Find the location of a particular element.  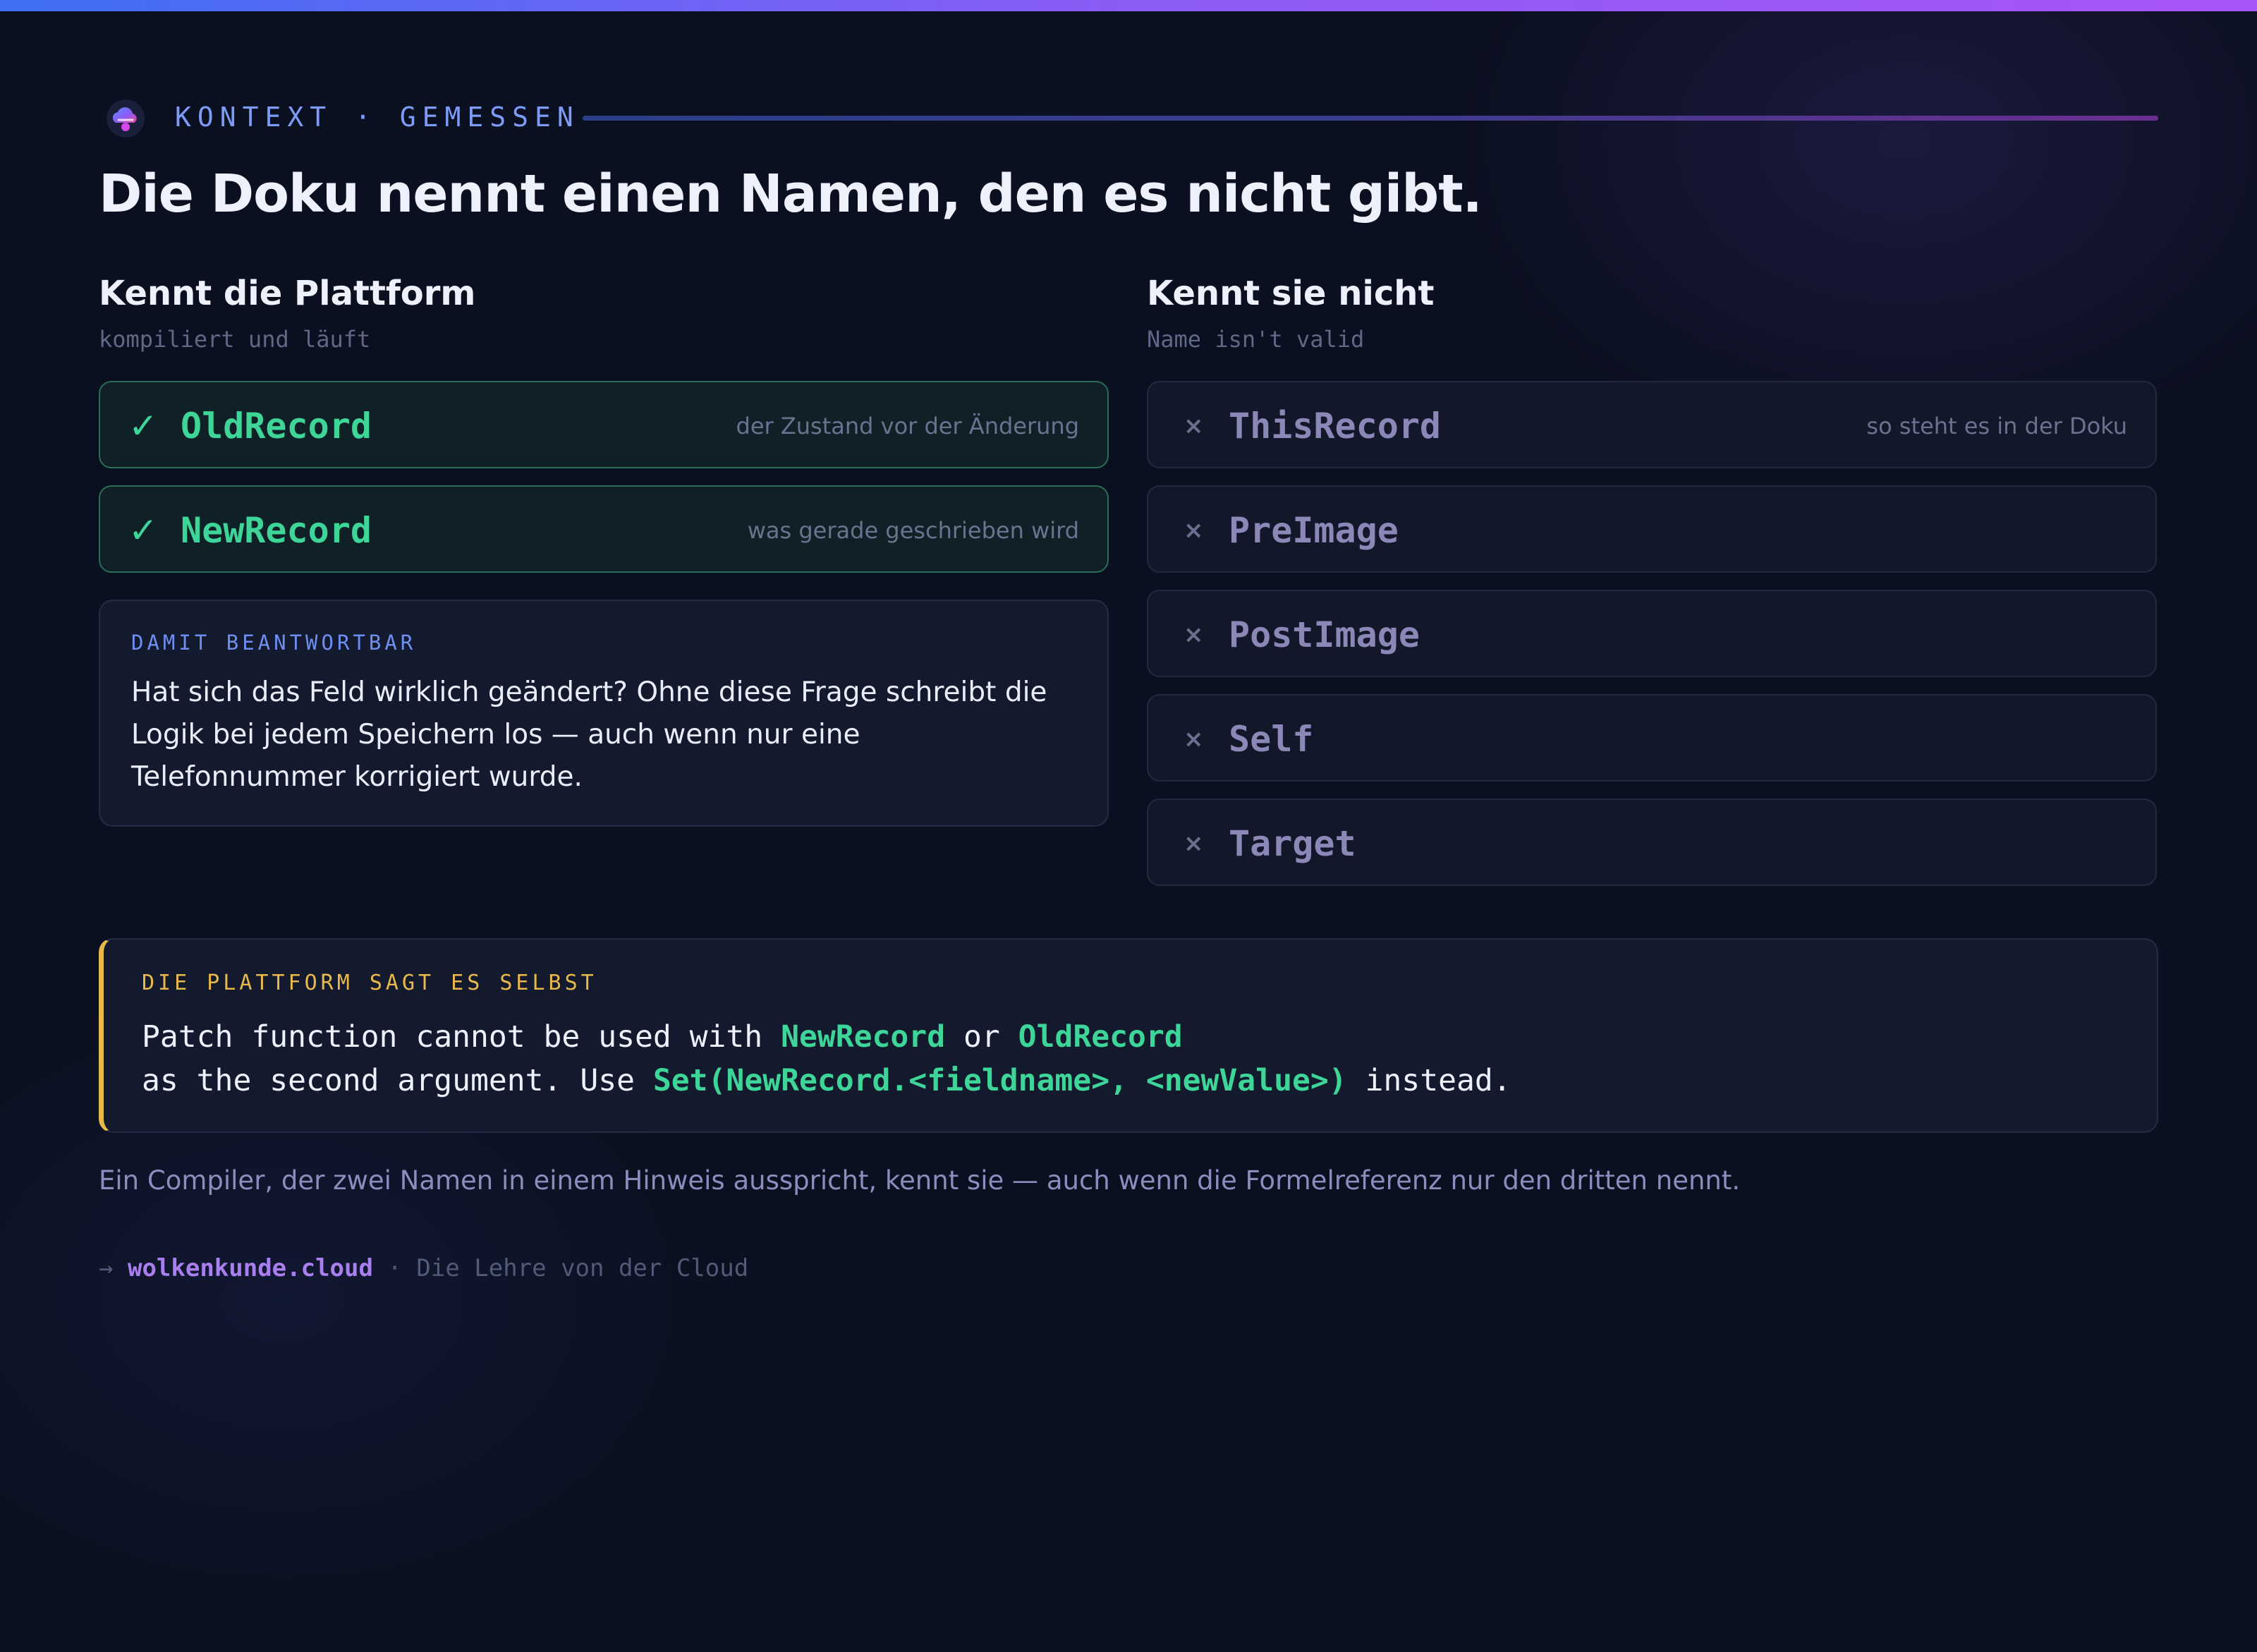

site-link: wolkenkunde.cloud is located at coordinates (251, 1268).